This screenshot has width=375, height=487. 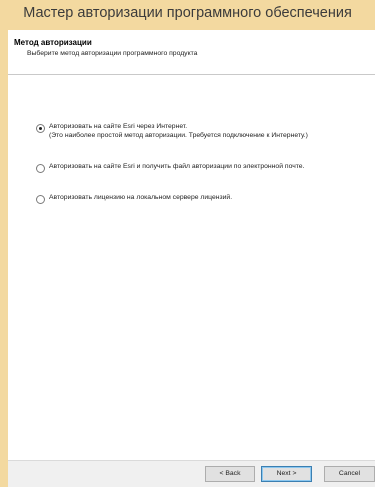 I want to click on back-button: < Back, so click(x=230, y=474).